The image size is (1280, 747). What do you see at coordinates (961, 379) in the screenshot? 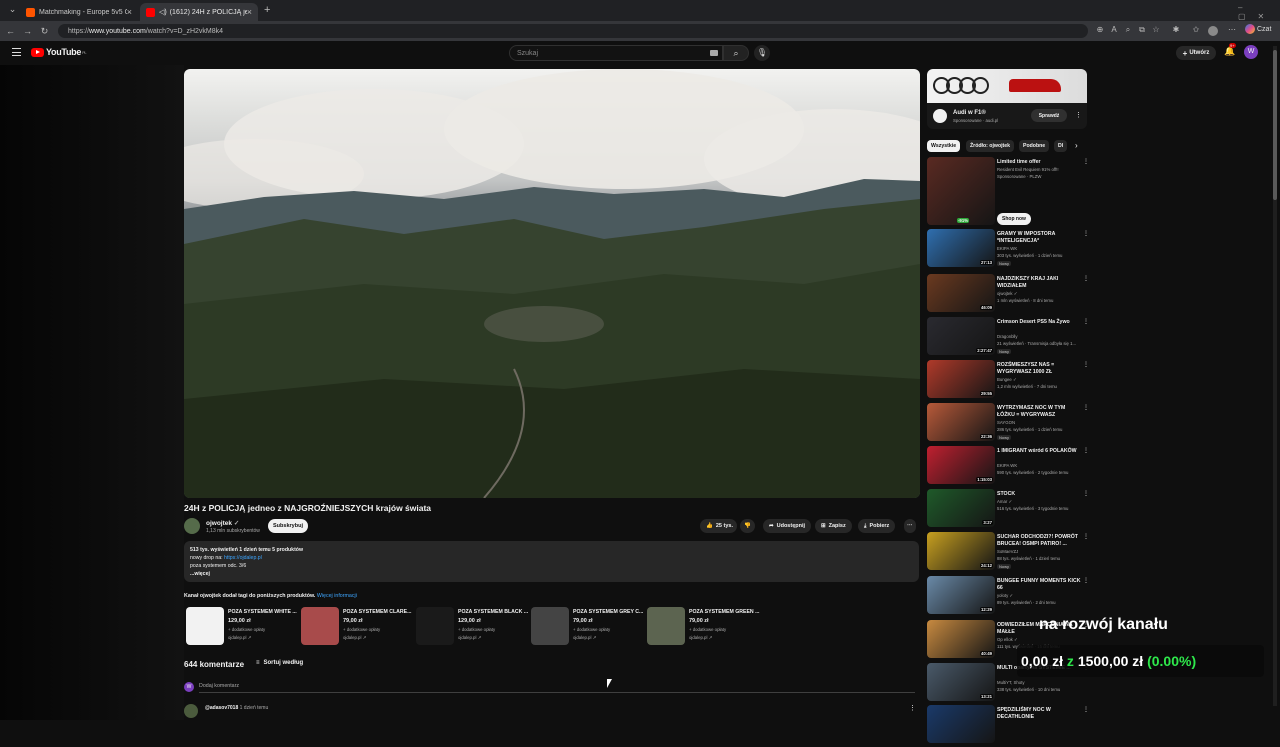
I see `video-thumbnail: 29:55` at bounding box center [961, 379].